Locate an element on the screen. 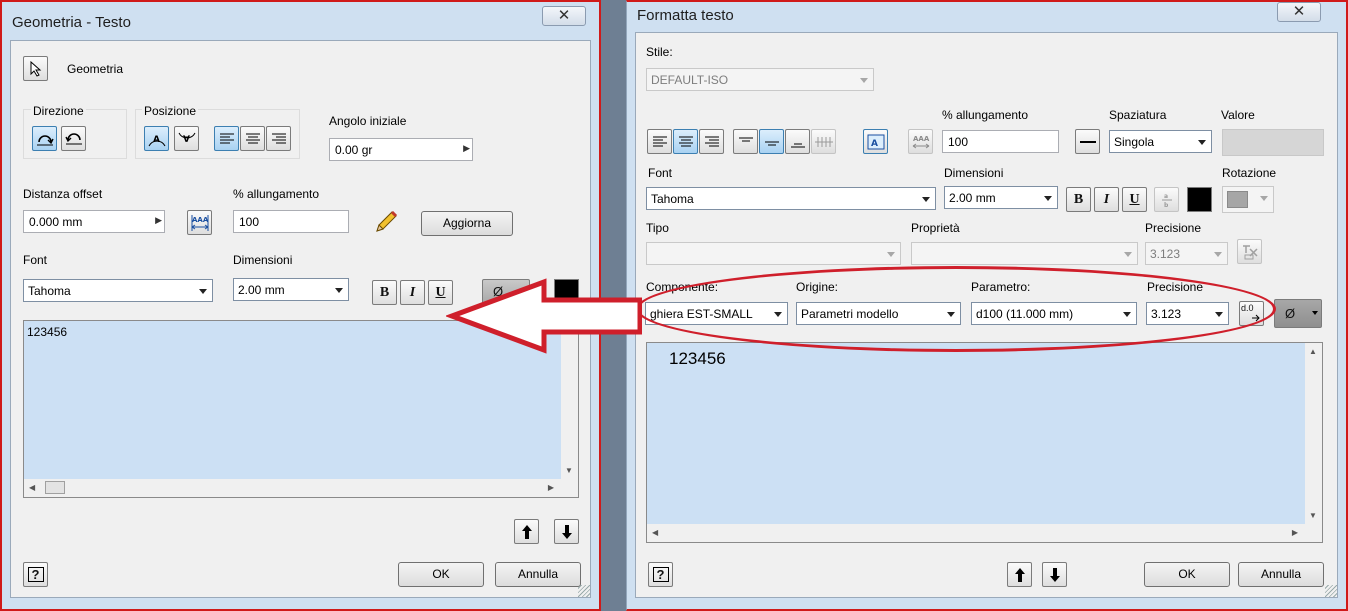 This screenshot has width=1348, height=611. style-select: DEFAULT-ISO is located at coordinates (760, 79).